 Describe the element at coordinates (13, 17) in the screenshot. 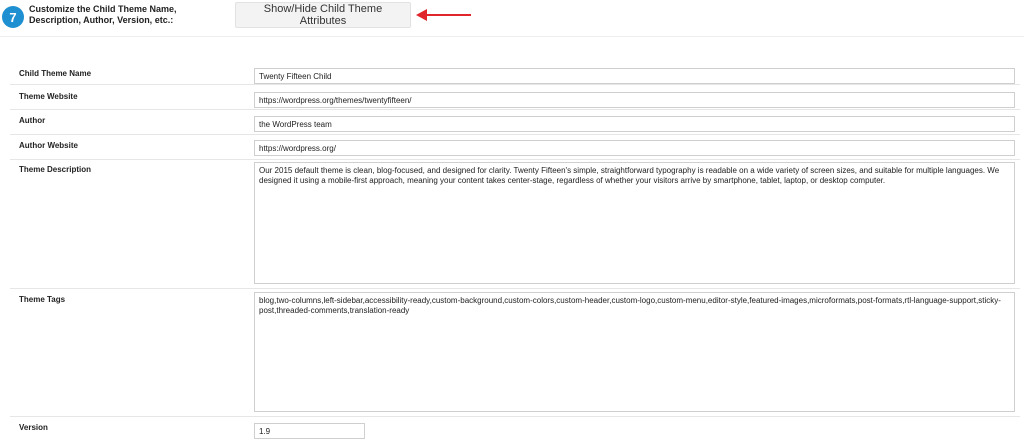

I see `step-number-badge: 7` at that location.